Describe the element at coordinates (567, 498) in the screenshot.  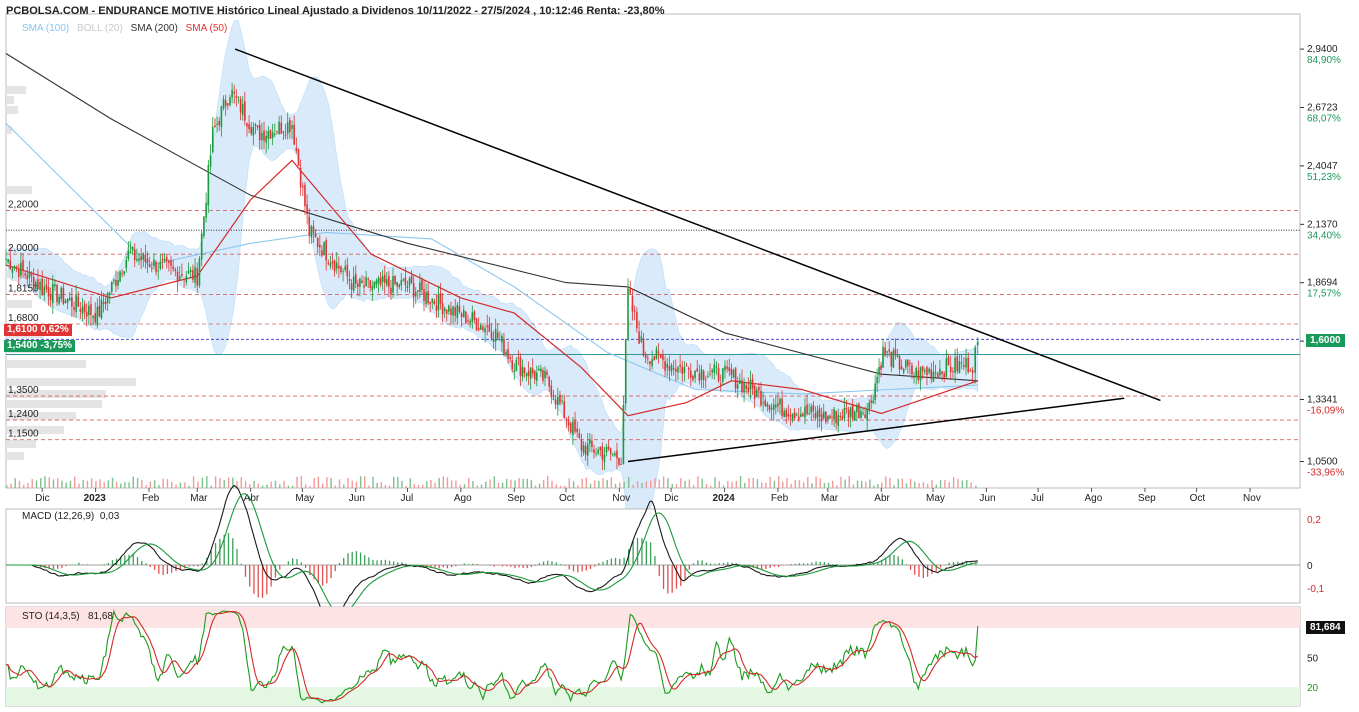
I see `x-axis-label: Oct` at that location.